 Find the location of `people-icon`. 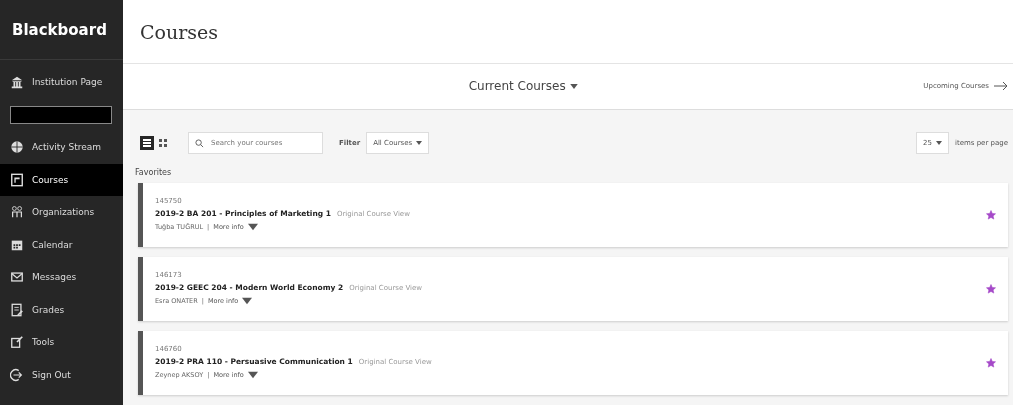

people-icon is located at coordinates (17, 212).